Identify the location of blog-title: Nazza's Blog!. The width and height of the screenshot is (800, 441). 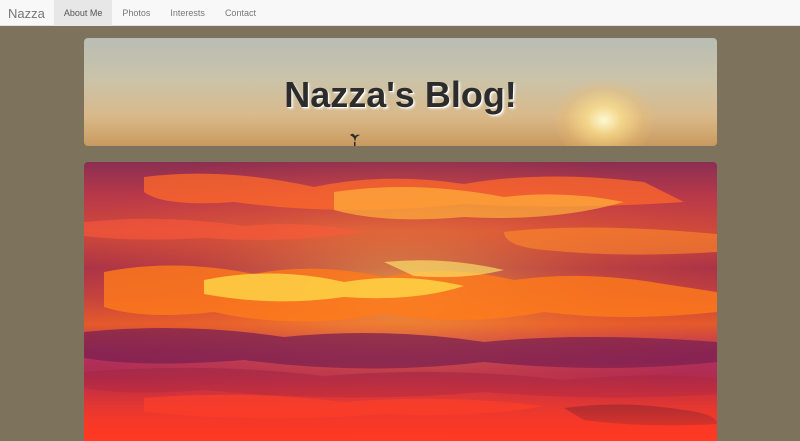
(400, 94).